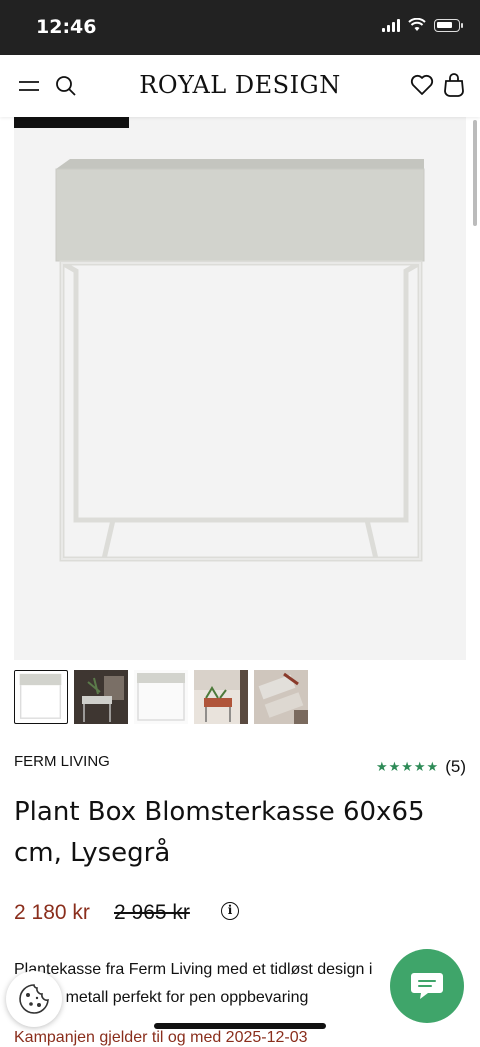 The image size is (480, 1047). I want to click on site-header: ROYAL DESIGN, so click(240, 86).